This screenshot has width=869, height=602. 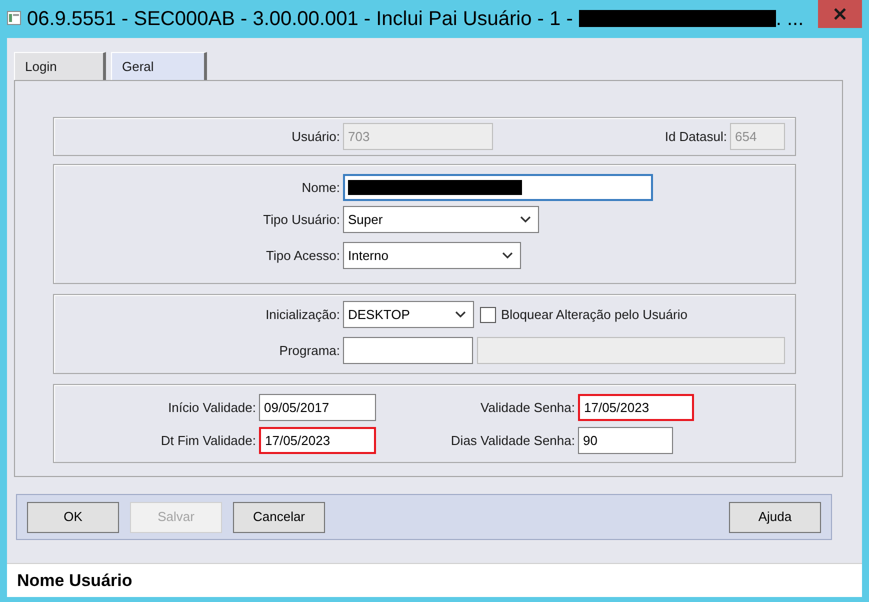 I want to click on tab: Login, so click(x=60, y=66).